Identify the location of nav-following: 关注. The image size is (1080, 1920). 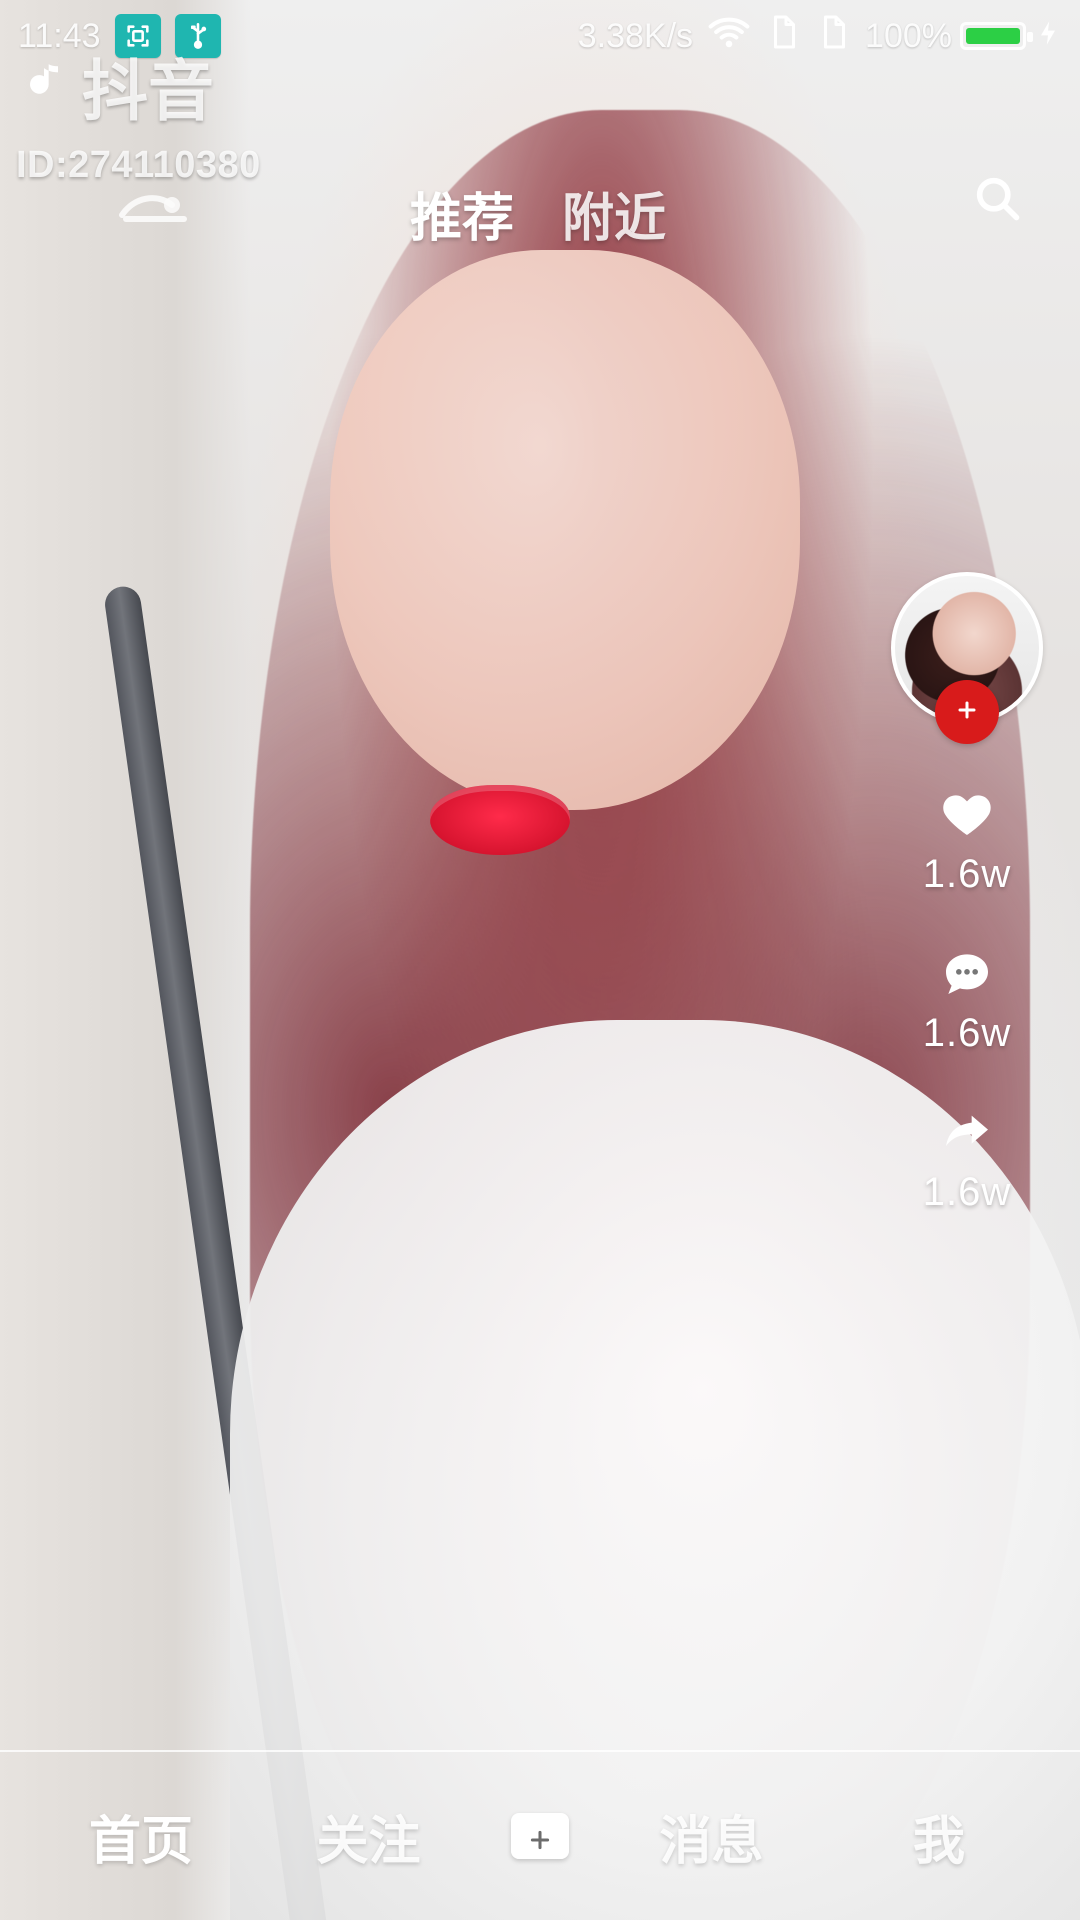
(369, 1836).